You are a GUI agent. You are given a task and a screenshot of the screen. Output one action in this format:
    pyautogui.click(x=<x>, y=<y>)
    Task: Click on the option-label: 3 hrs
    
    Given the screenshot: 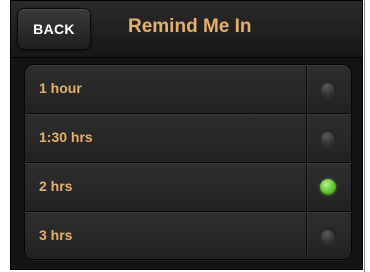 What is the action you would take?
    pyautogui.click(x=56, y=235)
    